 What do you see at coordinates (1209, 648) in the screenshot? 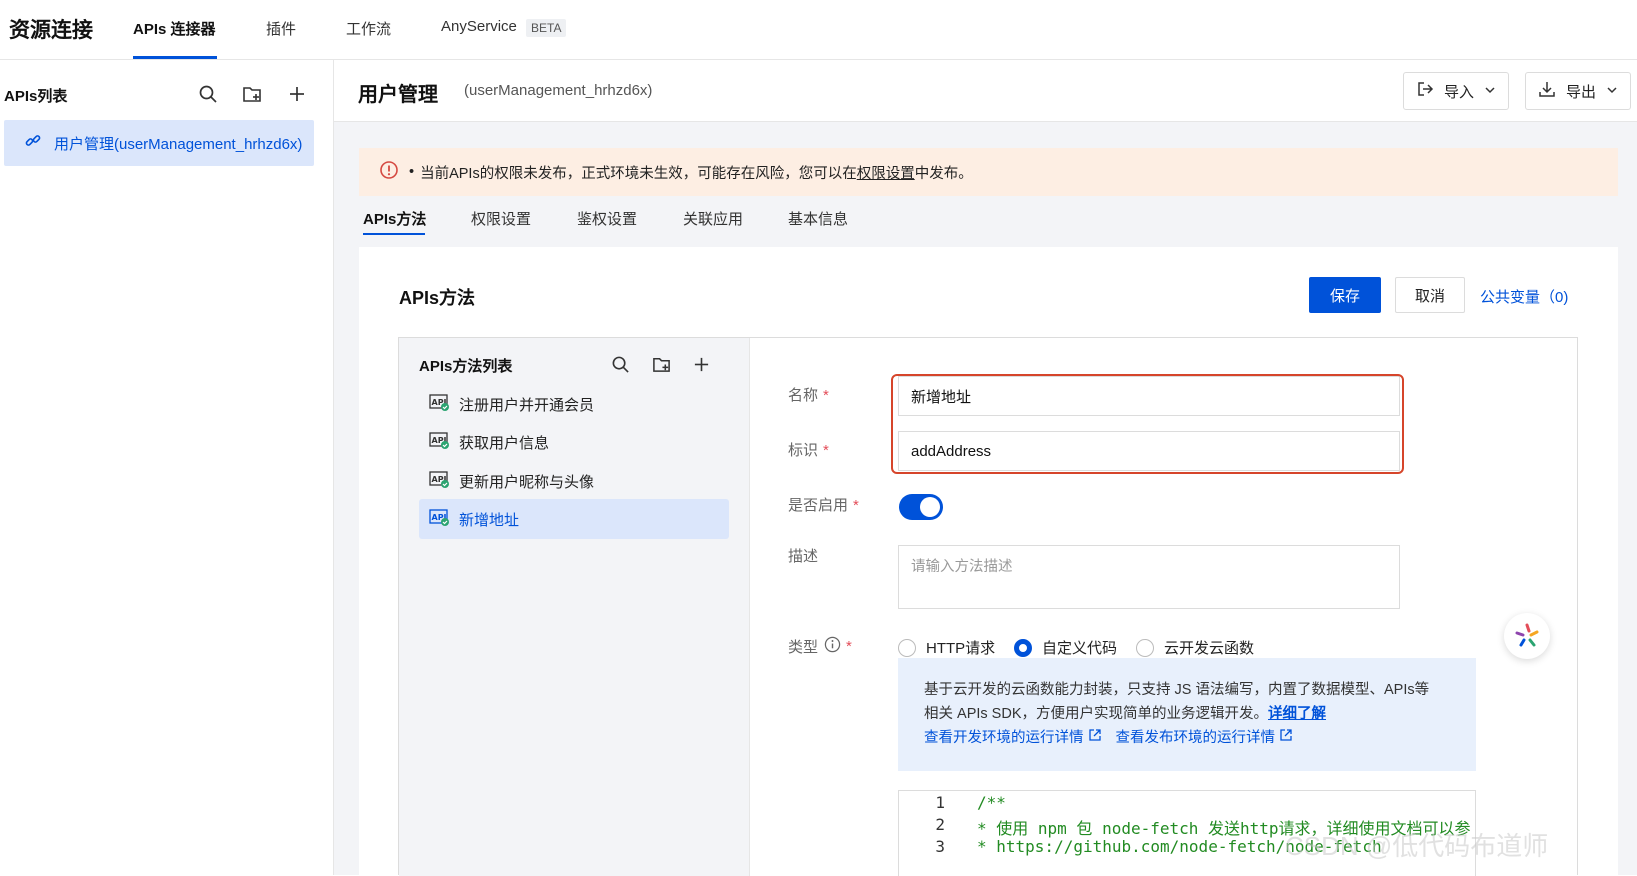
I see `radio-label: 云开发云函数` at bounding box center [1209, 648].